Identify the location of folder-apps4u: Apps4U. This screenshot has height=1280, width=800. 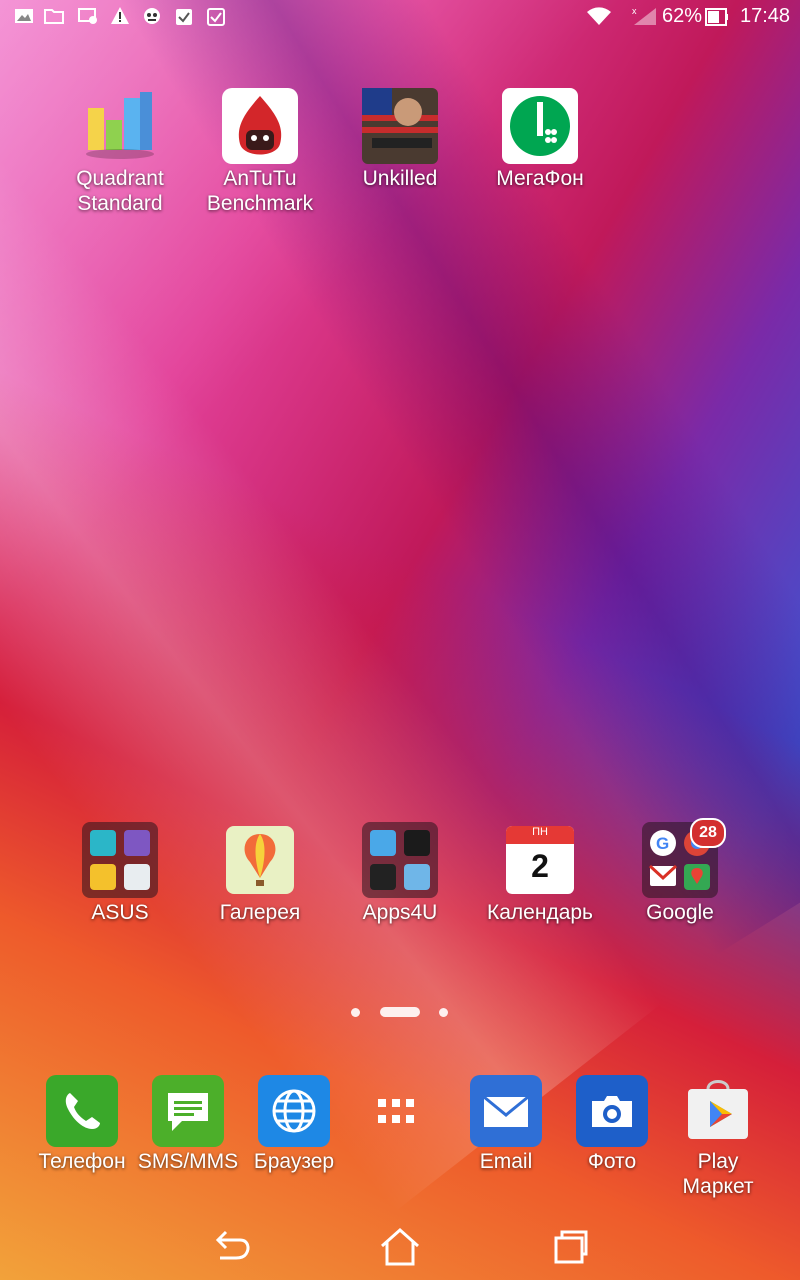
(400, 873).